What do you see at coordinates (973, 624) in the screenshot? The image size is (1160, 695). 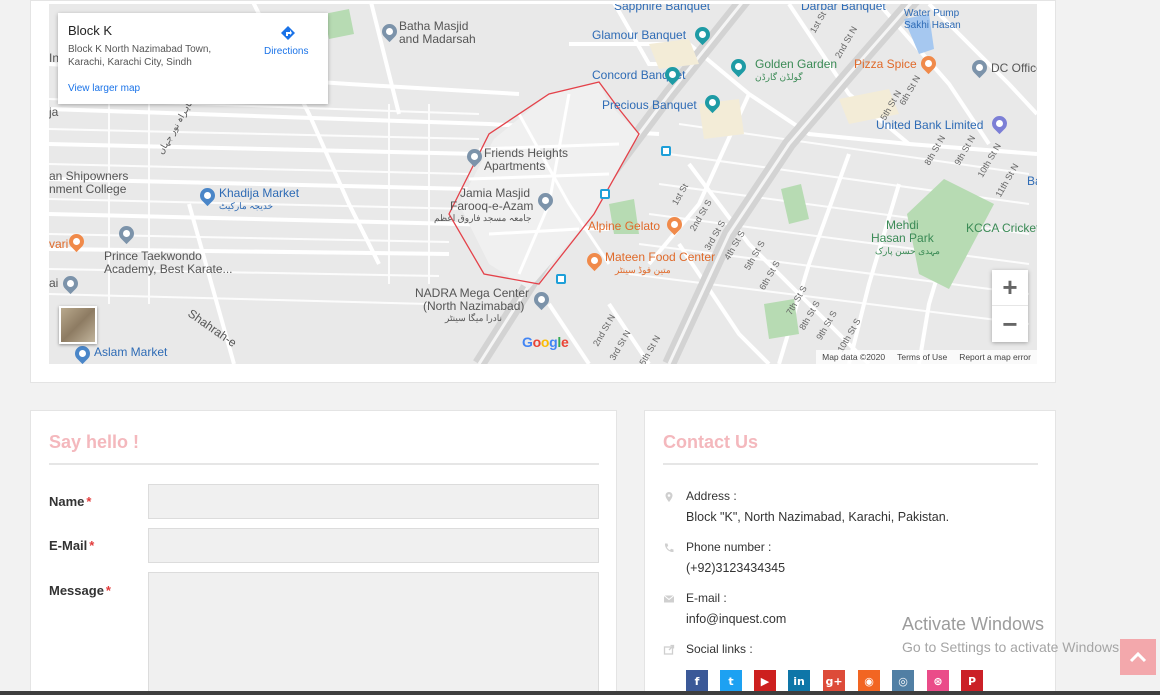 I see `activate-windows-title: Activate Windows` at bounding box center [973, 624].